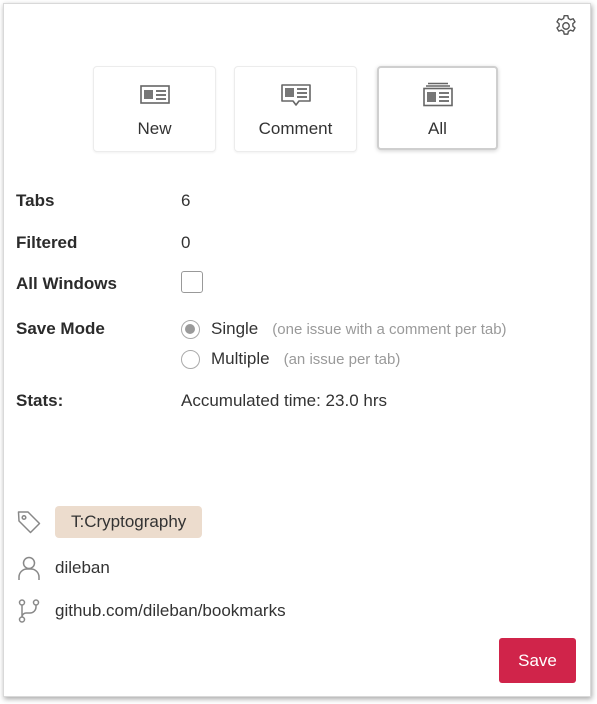 This screenshot has height=704, width=597. I want to click on repo-path: github.com/dileban/bookmarks, so click(170, 611).